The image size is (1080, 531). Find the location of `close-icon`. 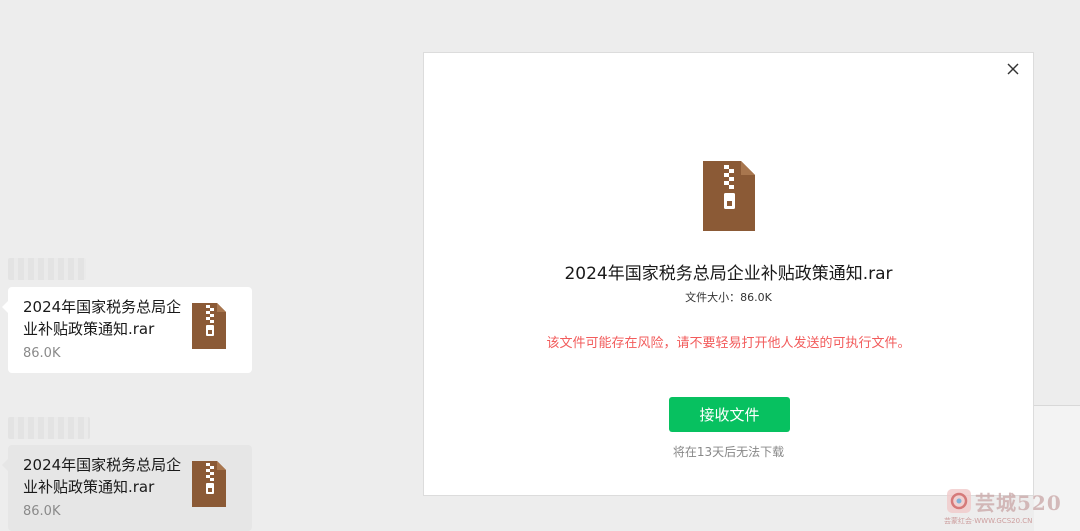

close-icon is located at coordinates (1013, 69).